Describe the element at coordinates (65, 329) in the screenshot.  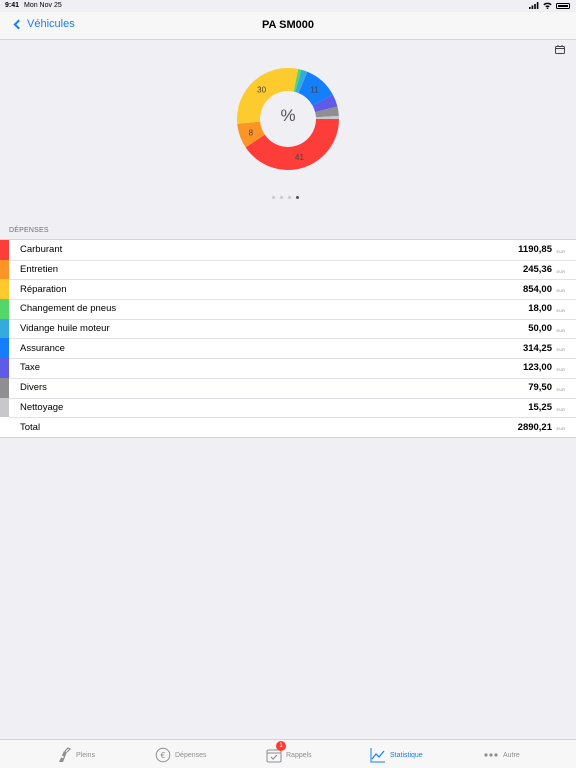
I see `expense-label: Vidange huile moteur` at that location.